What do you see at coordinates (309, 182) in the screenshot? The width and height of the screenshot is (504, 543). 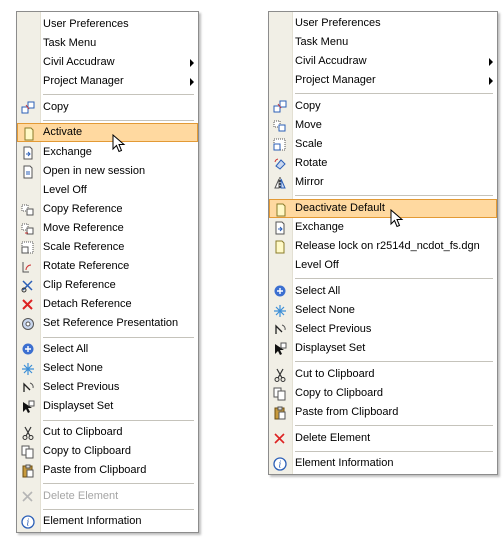 I see `menu-item-label: Mirror` at bounding box center [309, 182].